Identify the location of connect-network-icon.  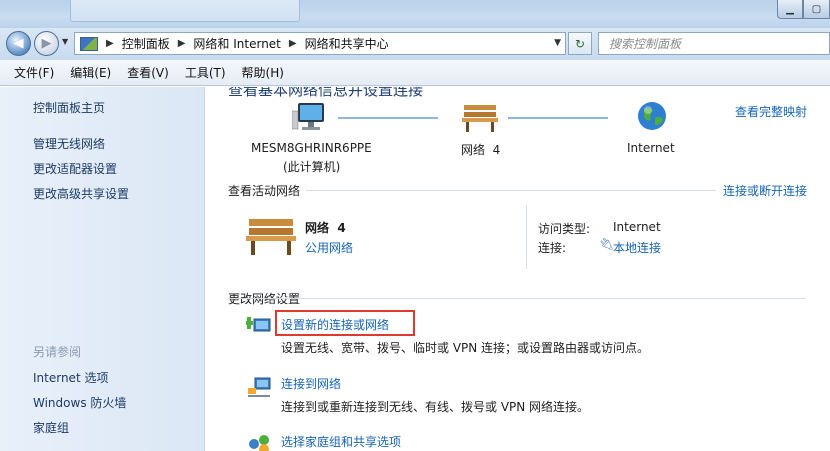
(259, 387).